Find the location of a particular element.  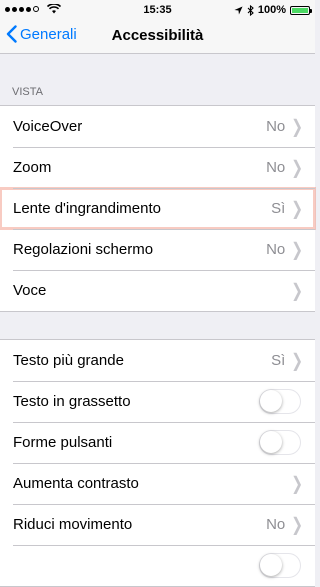

row-label: Regolazioni schermo is located at coordinates (83, 249).